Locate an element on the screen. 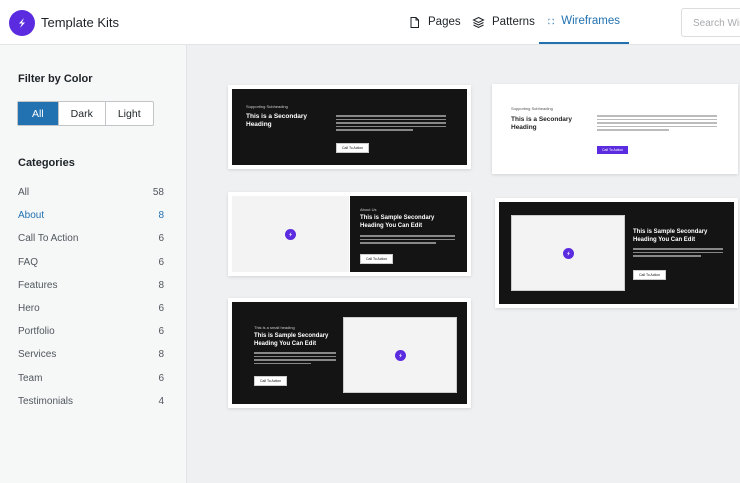  preview-subheading: This is a small heading is located at coordinates (274, 327).